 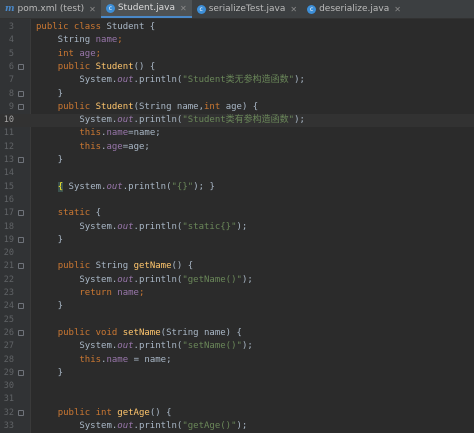 I want to click on code-line: 33 System.out.println("getAge()");, so click(x=237, y=426).